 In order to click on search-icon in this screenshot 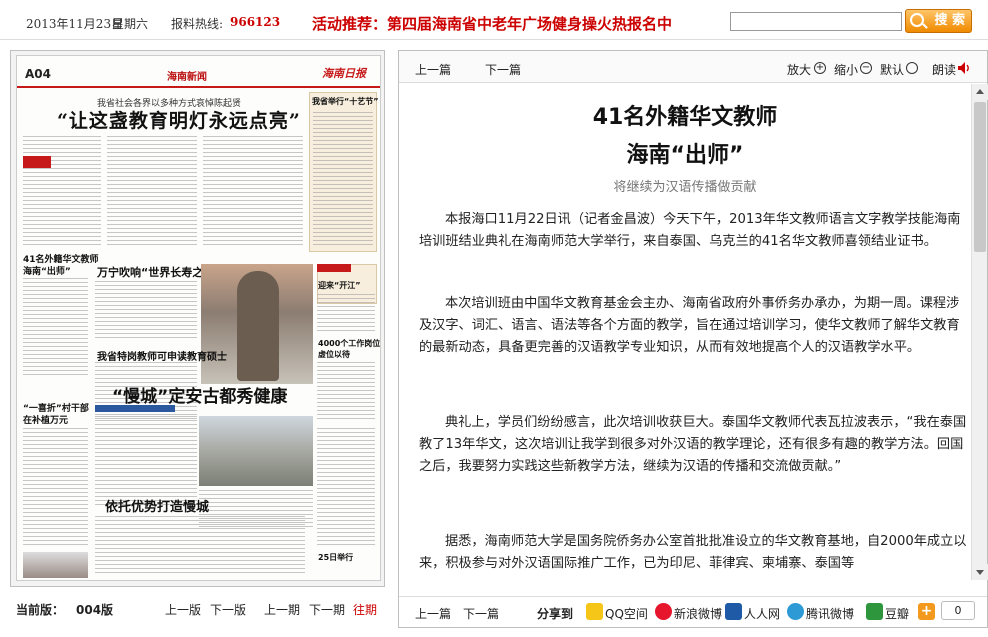, I will do `click(917, 20)`.